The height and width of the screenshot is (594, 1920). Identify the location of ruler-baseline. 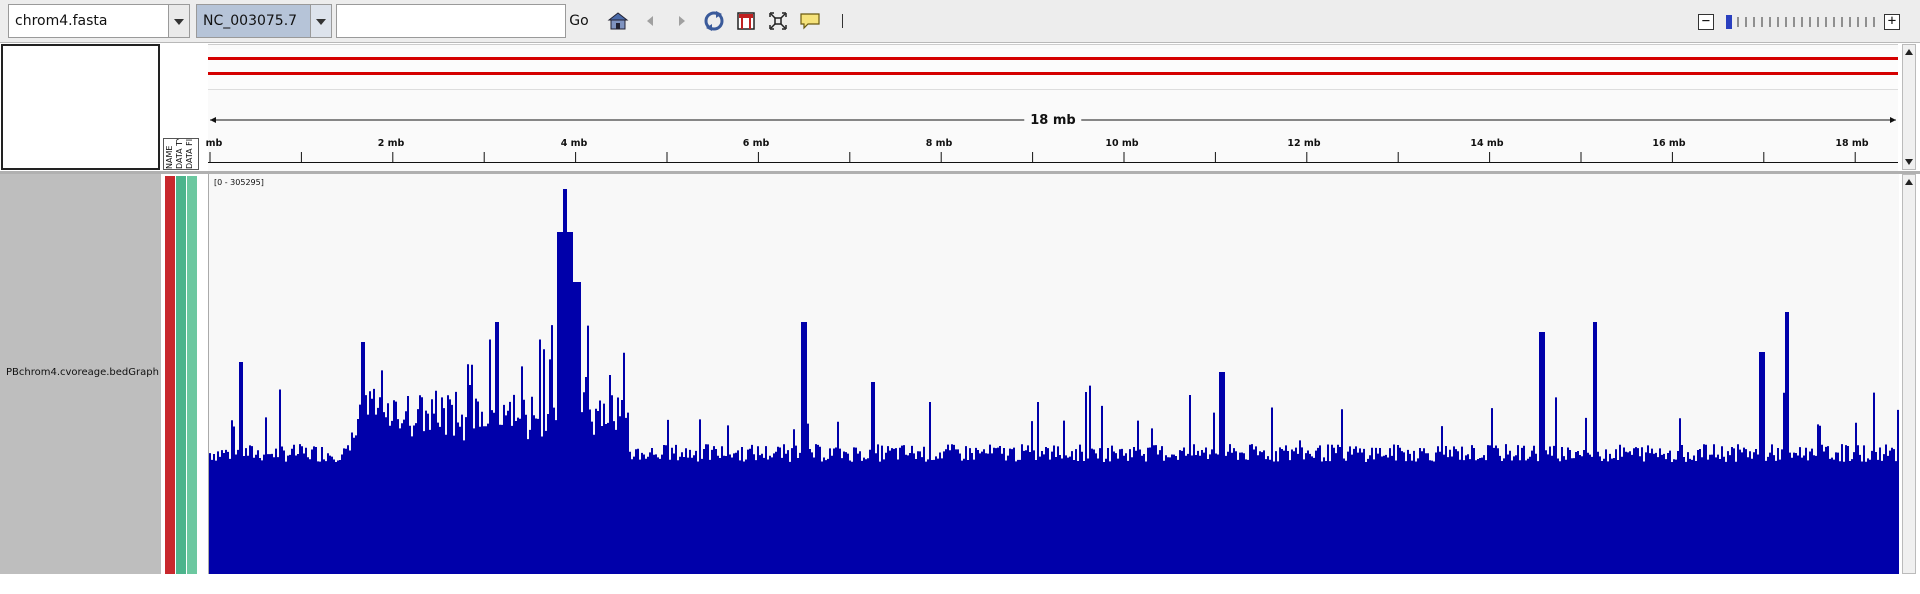
(1053, 162).